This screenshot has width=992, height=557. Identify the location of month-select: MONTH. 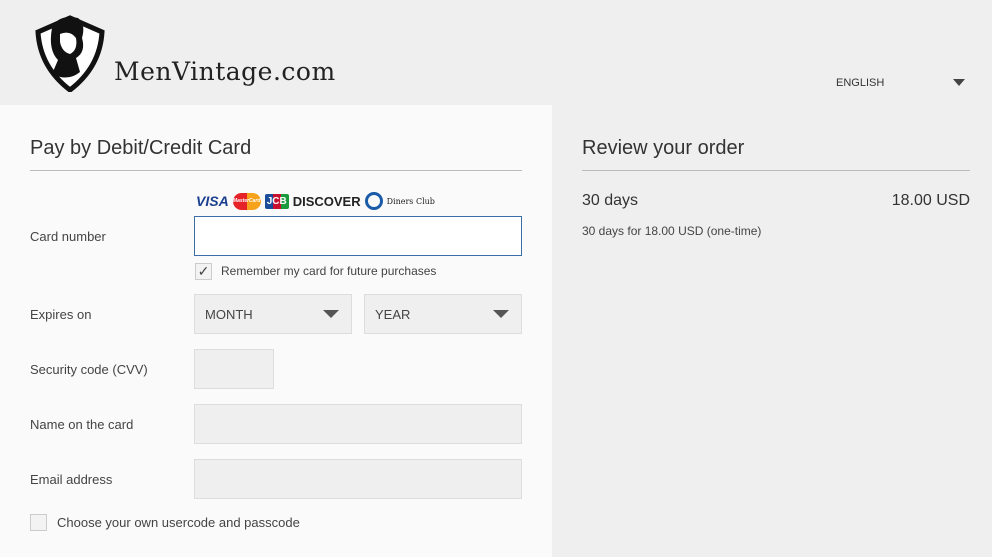
(273, 314).